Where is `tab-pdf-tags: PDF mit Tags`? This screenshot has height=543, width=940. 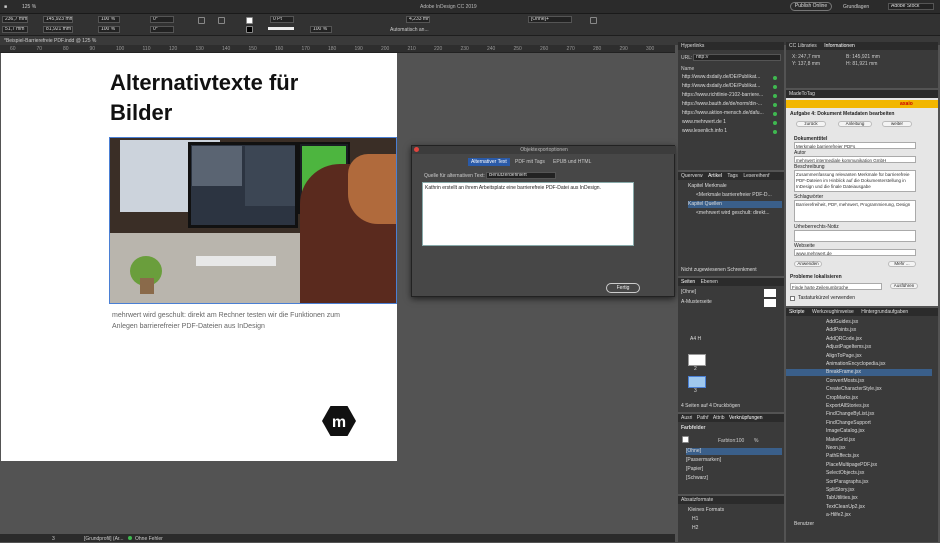
tab-pdf-tags: PDF mit Tags is located at coordinates (530, 162).